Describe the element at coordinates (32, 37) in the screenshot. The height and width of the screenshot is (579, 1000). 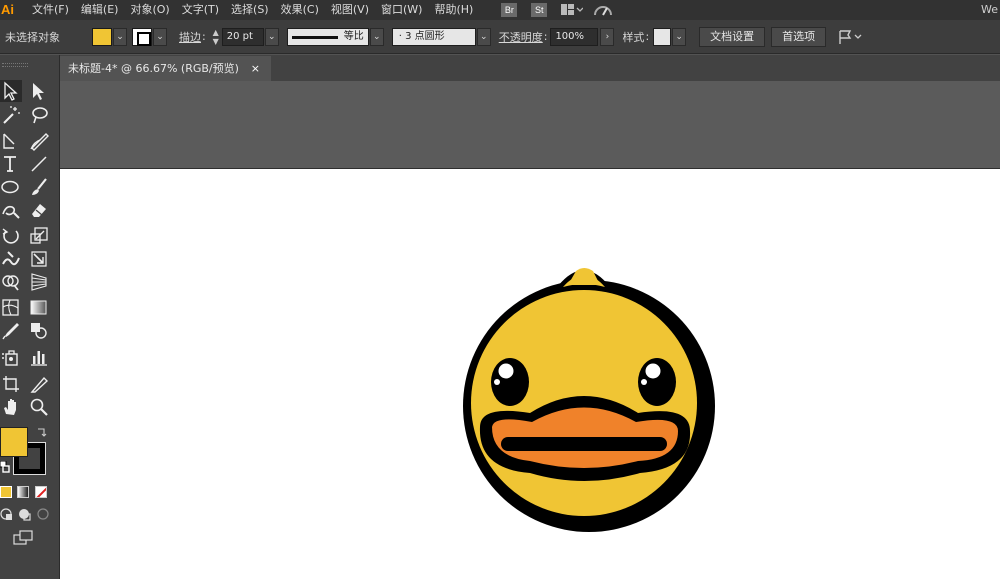
I see `selection-status: 未选择对象` at that location.